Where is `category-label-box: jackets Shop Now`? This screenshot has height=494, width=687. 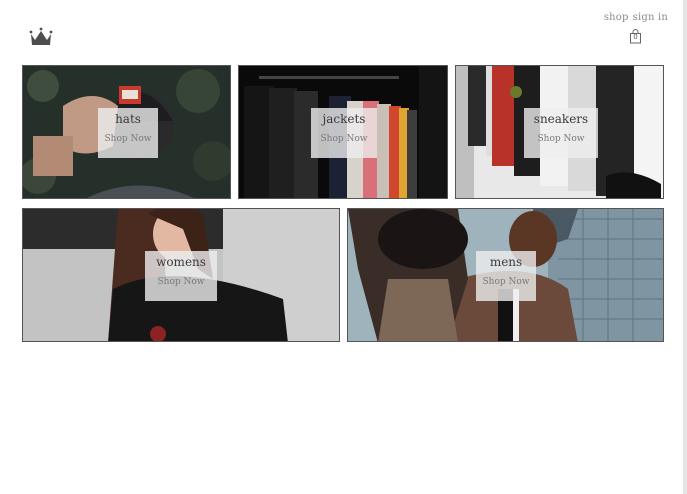
category-label-box: jackets Shop Now is located at coordinates (344, 133).